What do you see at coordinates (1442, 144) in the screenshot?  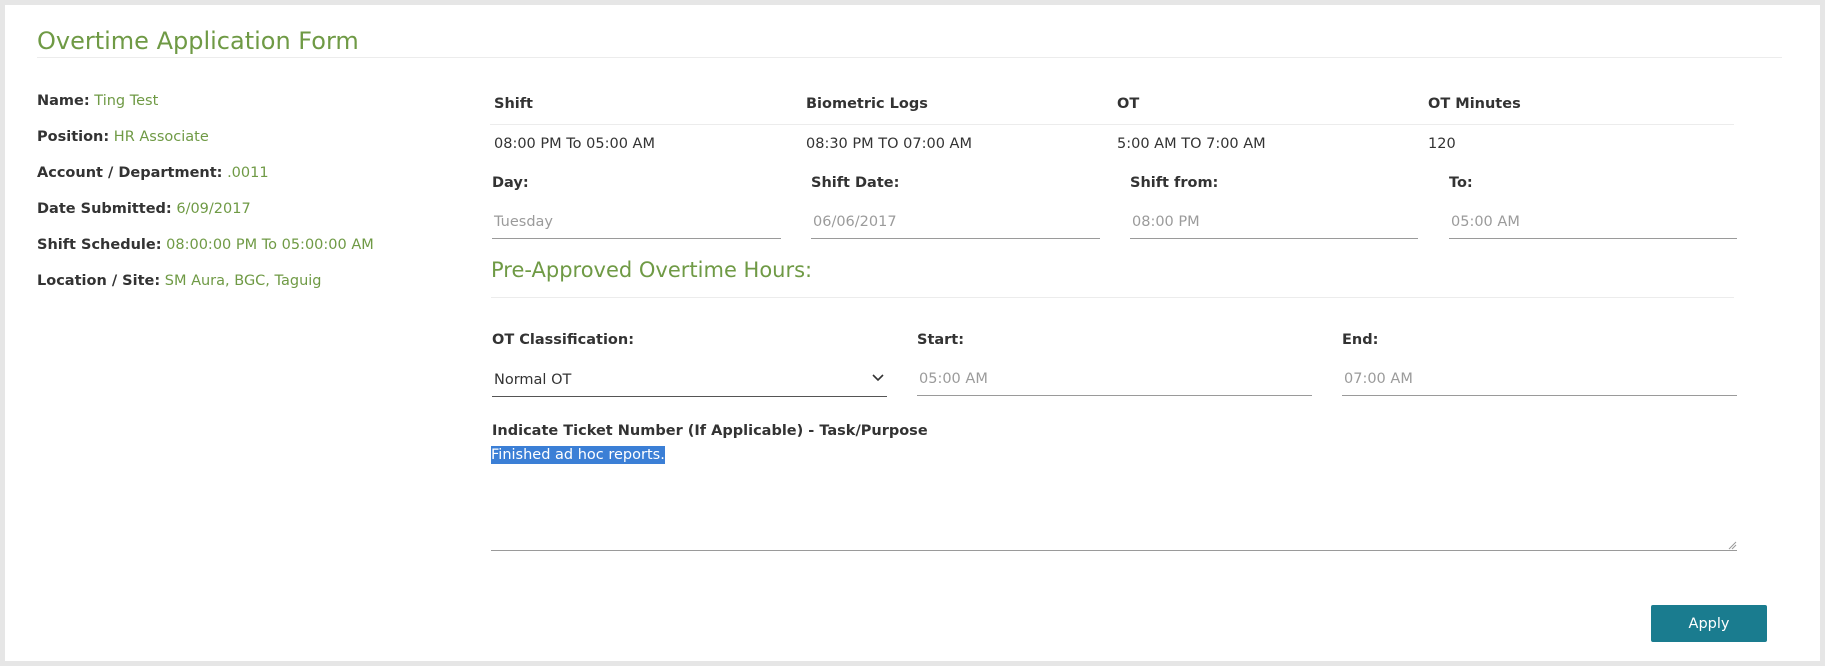 I see `value-ot-minutes: 120` at bounding box center [1442, 144].